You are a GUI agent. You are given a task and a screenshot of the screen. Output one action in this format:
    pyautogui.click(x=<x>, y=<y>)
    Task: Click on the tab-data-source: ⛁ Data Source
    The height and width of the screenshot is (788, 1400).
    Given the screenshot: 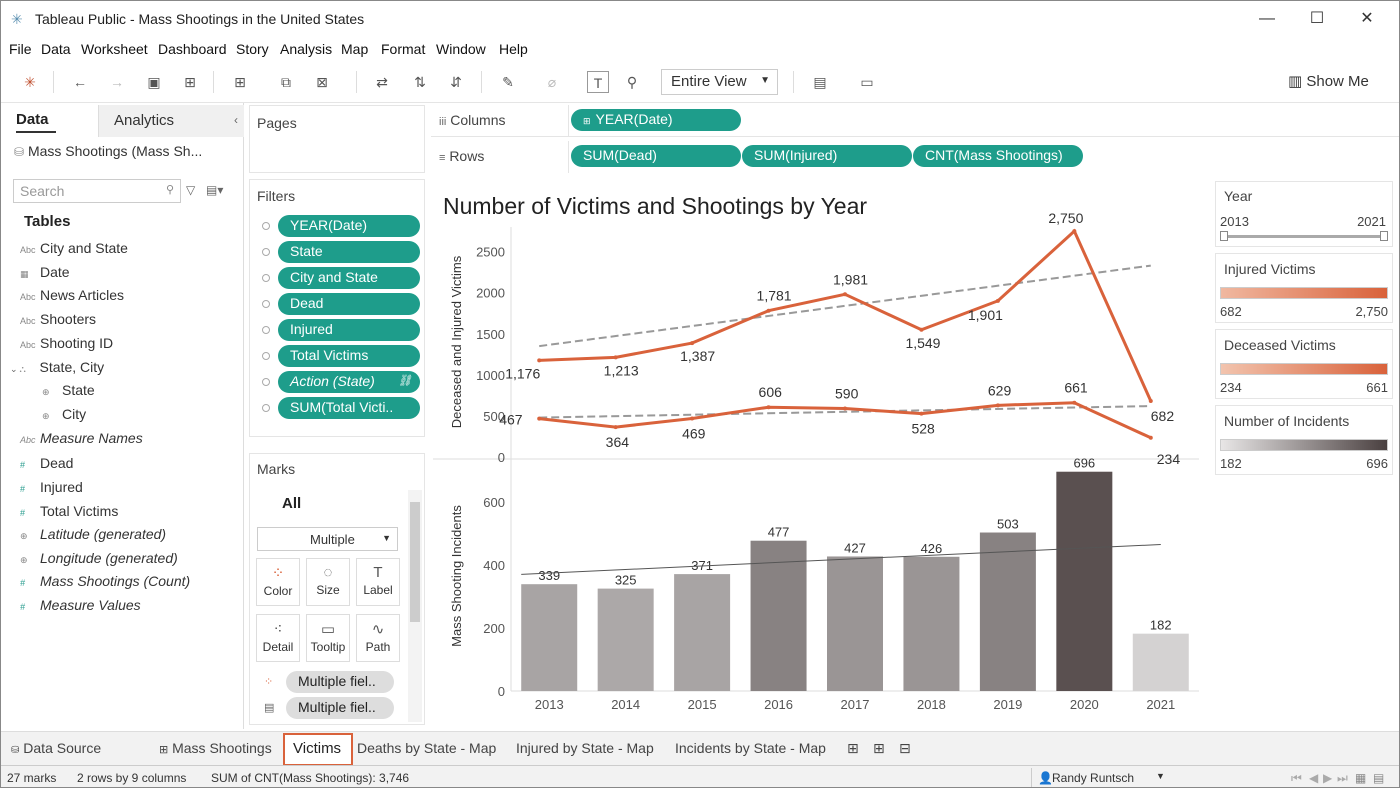 What is the action you would take?
    pyautogui.click(x=56, y=748)
    